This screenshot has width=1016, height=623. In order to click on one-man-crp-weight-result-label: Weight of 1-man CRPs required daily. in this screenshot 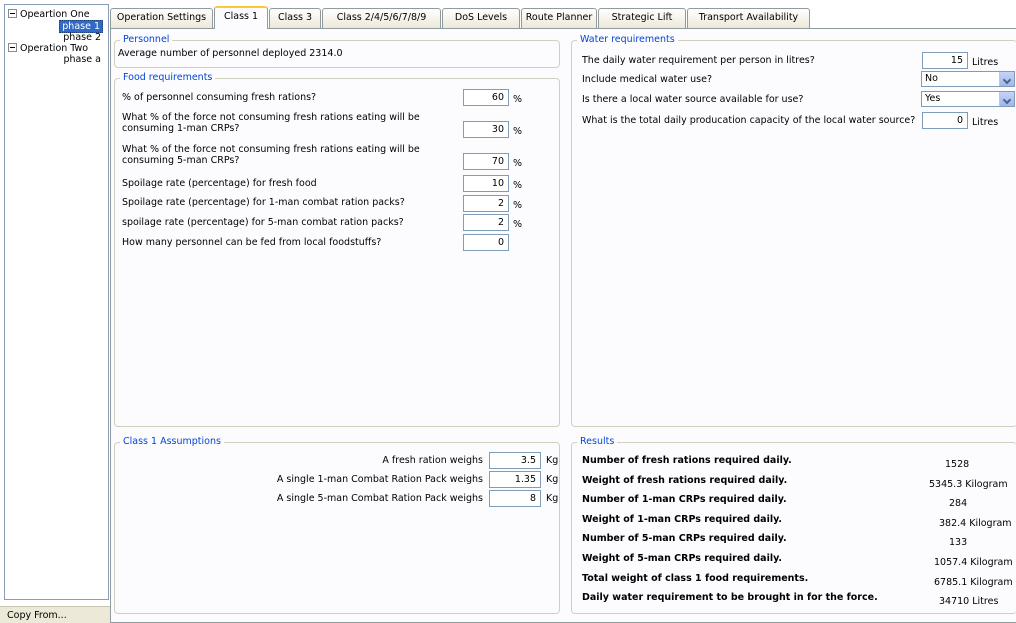, I will do `click(682, 519)`.